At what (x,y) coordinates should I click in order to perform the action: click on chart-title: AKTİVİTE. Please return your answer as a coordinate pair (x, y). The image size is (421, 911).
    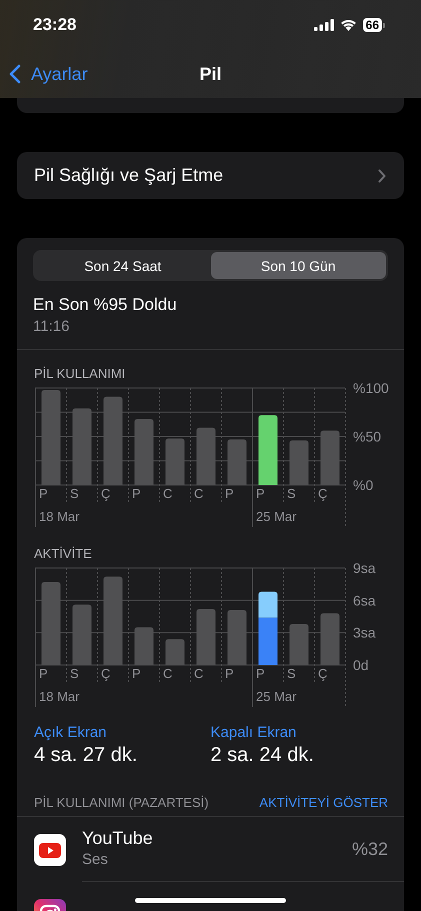
    Looking at the image, I should click on (63, 554).